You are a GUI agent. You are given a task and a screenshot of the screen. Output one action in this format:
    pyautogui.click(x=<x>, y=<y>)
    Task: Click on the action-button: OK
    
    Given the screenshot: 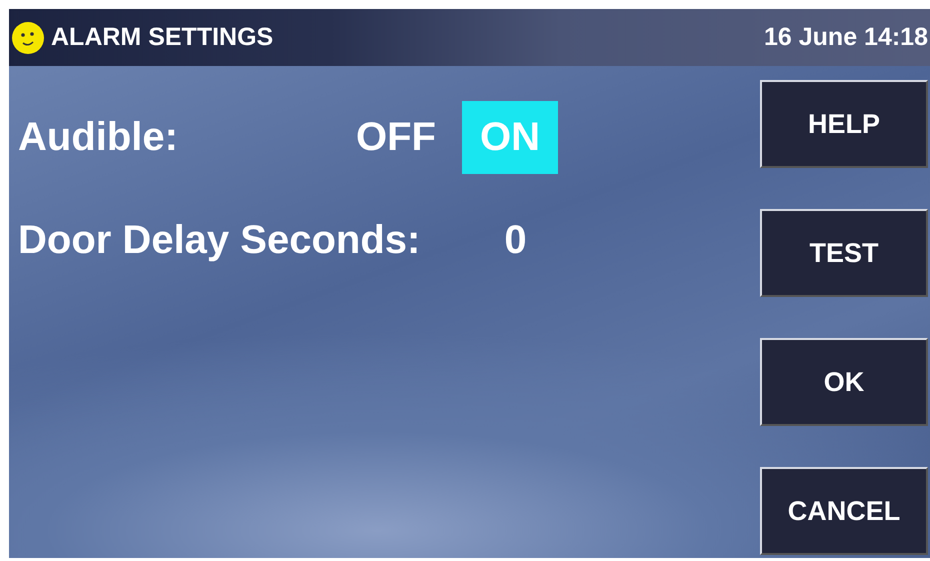 What is the action you would take?
    pyautogui.click(x=844, y=382)
    